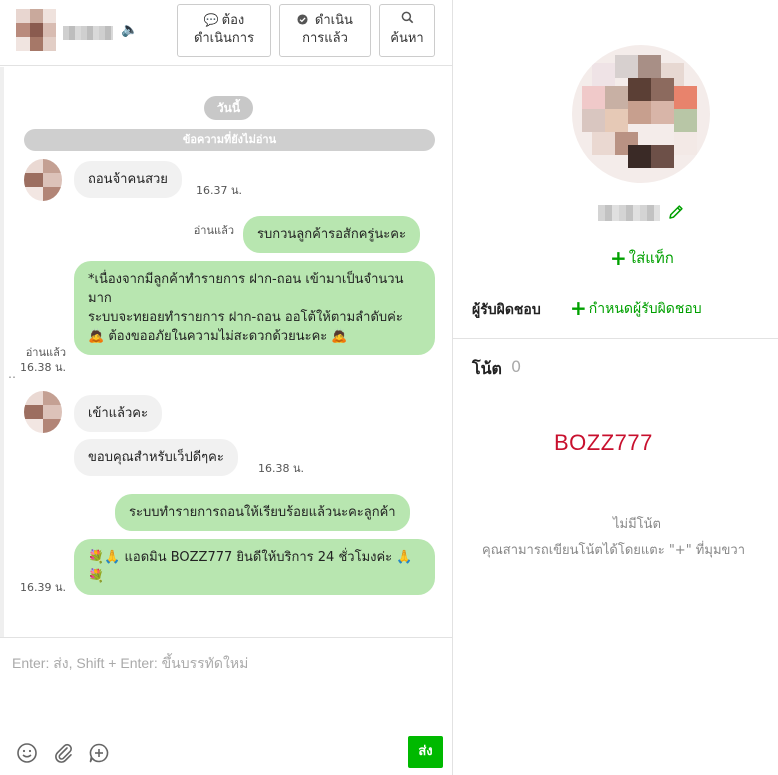  What do you see at coordinates (229, 140) in the screenshot?
I see `unread-divider: ข้อความที่ยังไม่อ่าน` at bounding box center [229, 140].